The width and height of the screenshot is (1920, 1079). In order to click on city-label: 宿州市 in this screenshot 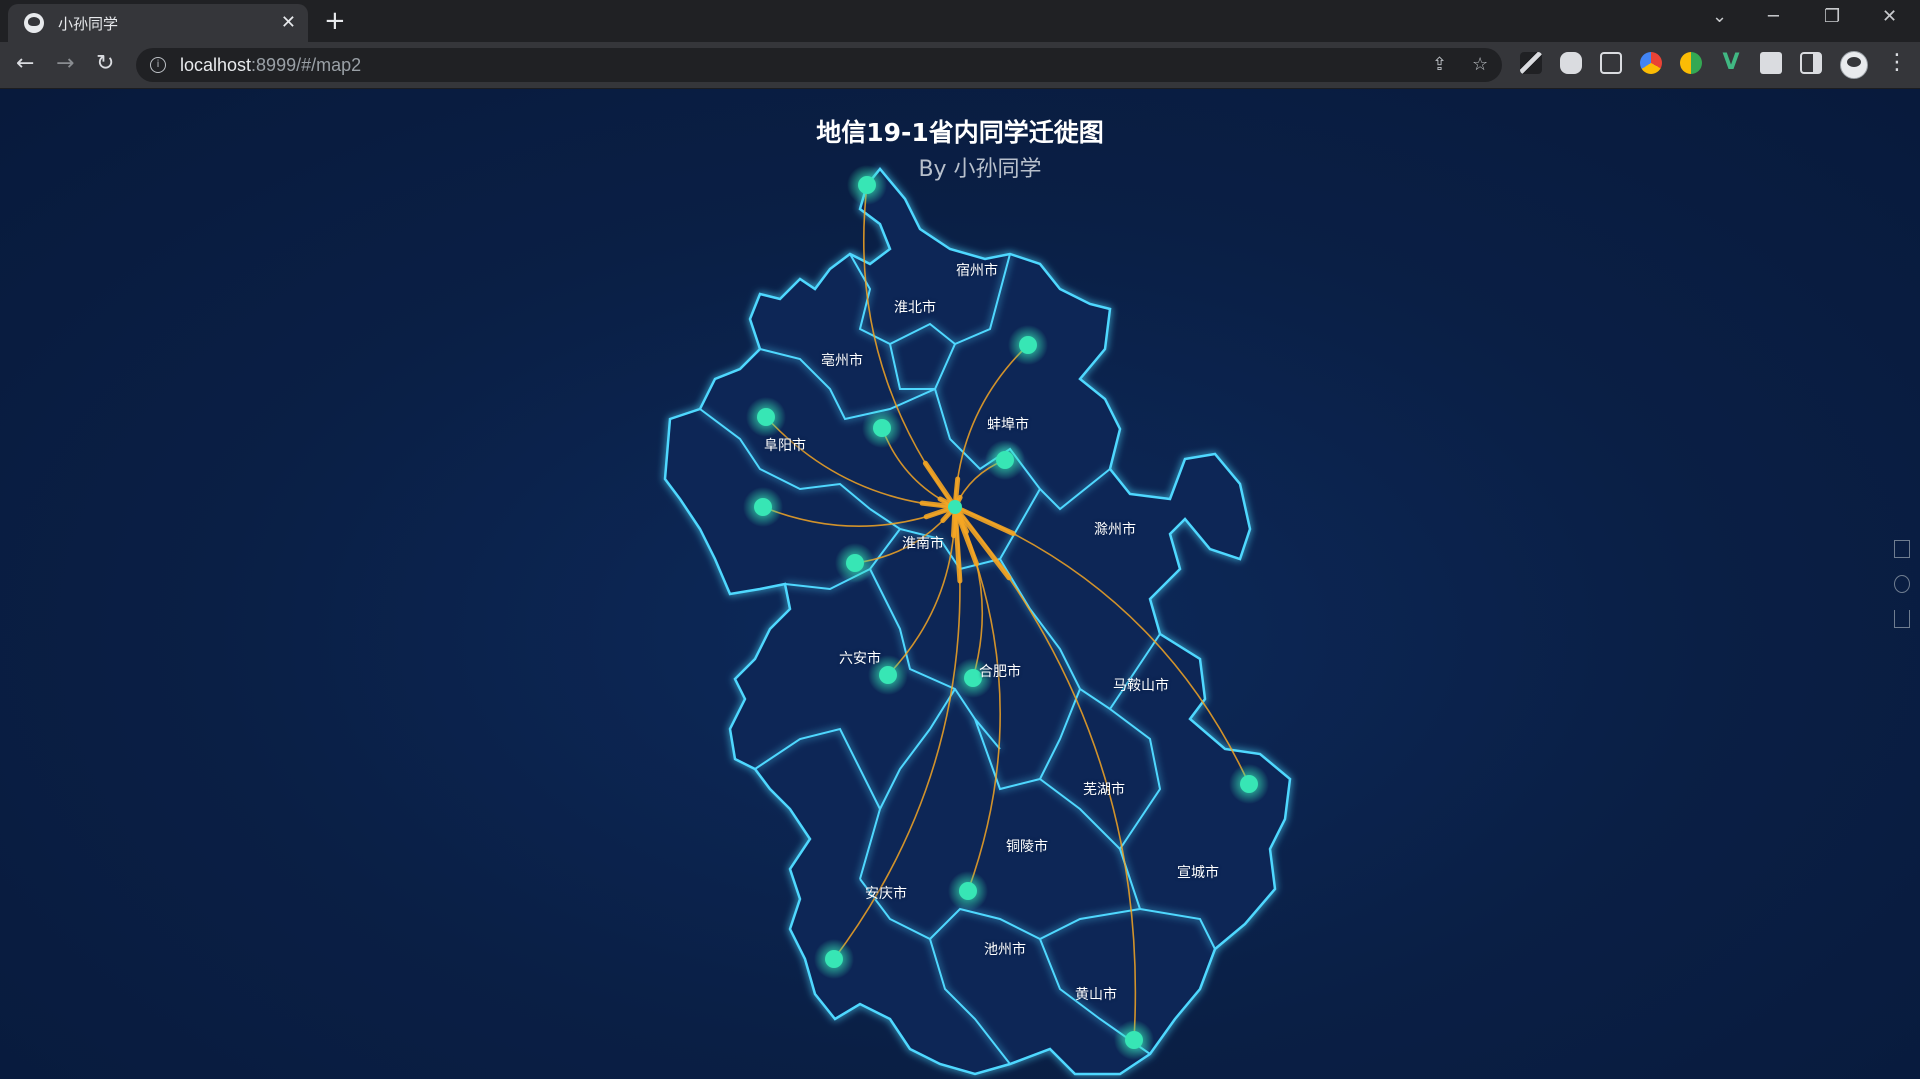, I will do `click(977, 271)`.